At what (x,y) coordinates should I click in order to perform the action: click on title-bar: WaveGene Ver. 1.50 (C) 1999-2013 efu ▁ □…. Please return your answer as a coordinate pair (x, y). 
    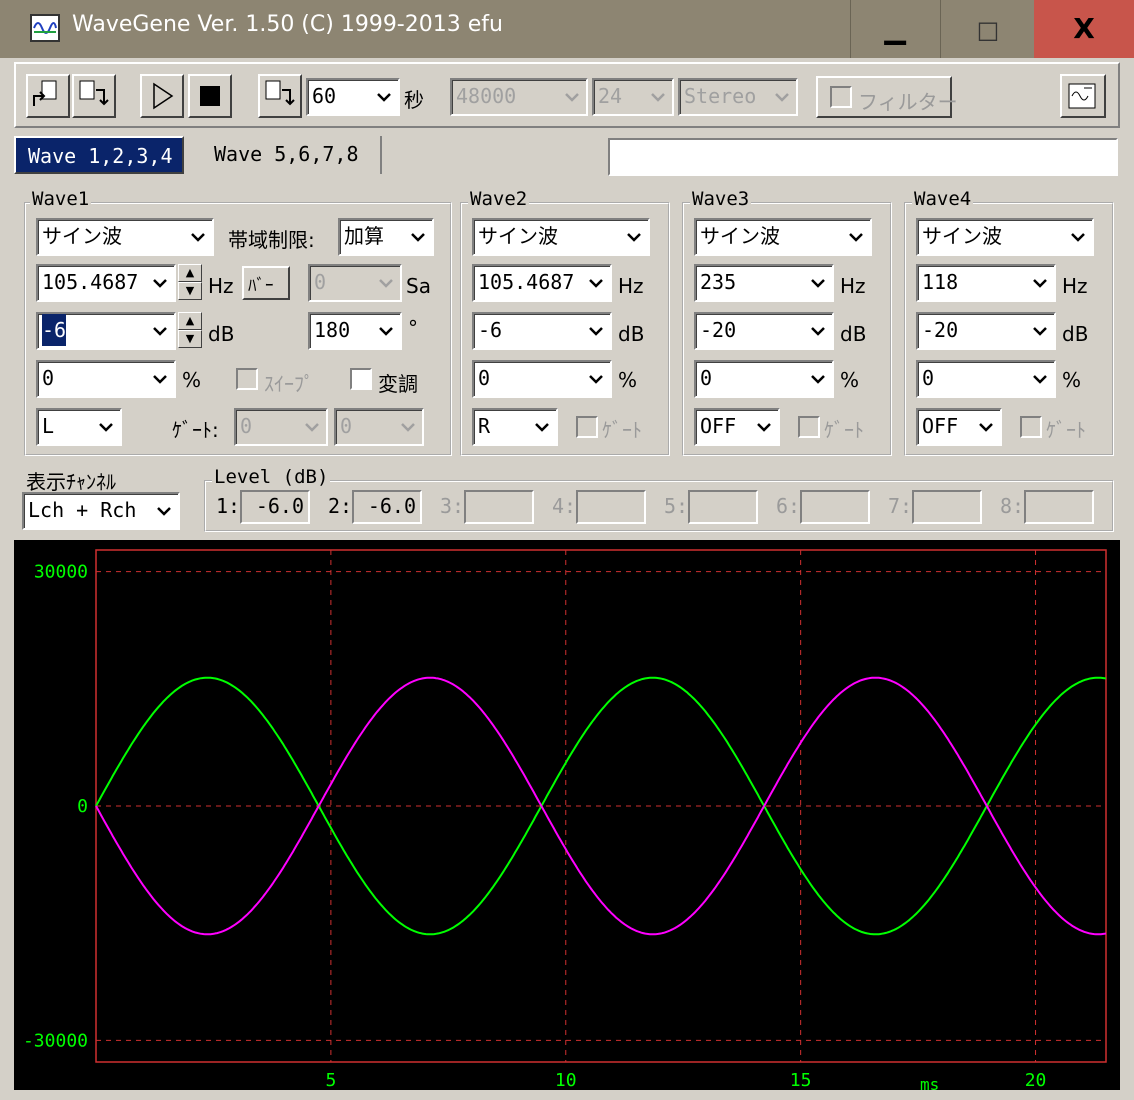
    Looking at the image, I should click on (567, 29).